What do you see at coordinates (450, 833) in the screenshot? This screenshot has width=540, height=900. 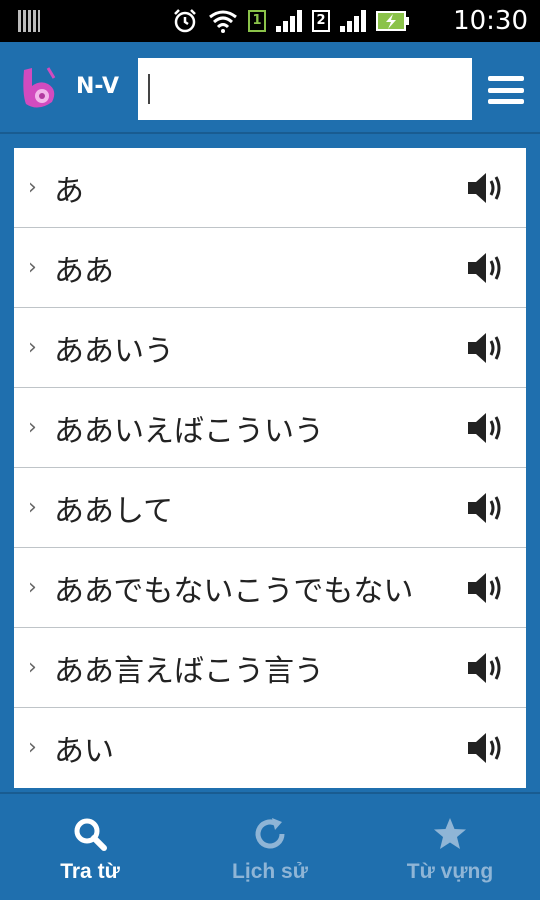 I see `star-icon` at bounding box center [450, 833].